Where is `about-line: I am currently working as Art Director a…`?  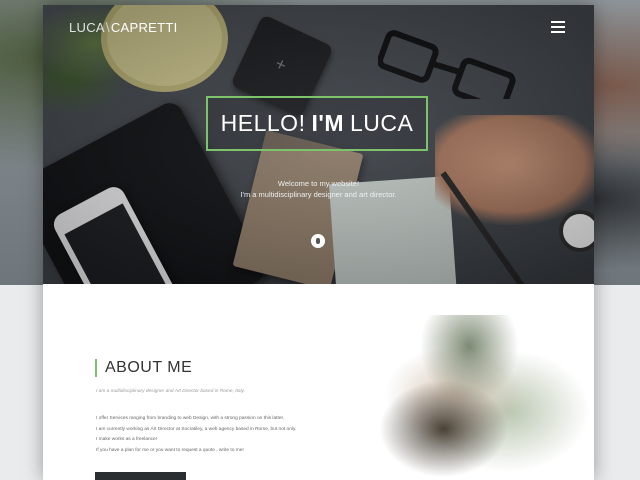
about-line: I am currently working as Art Director a… is located at coordinates (196, 429).